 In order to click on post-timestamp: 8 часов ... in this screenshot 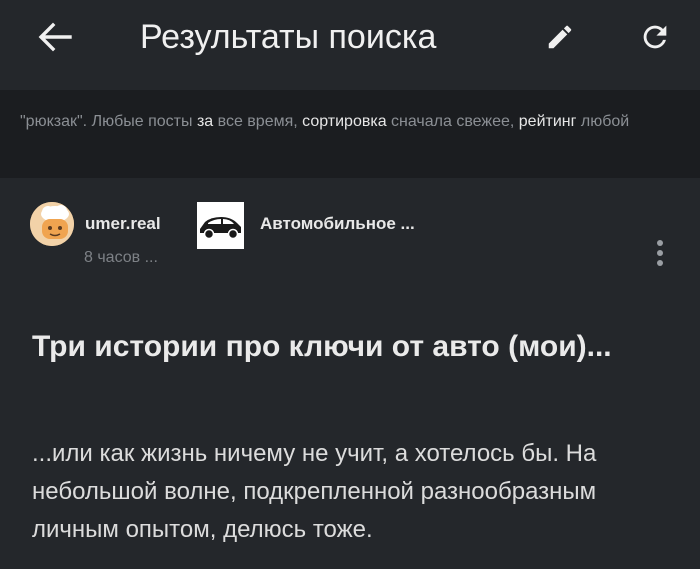, I will do `click(121, 257)`.